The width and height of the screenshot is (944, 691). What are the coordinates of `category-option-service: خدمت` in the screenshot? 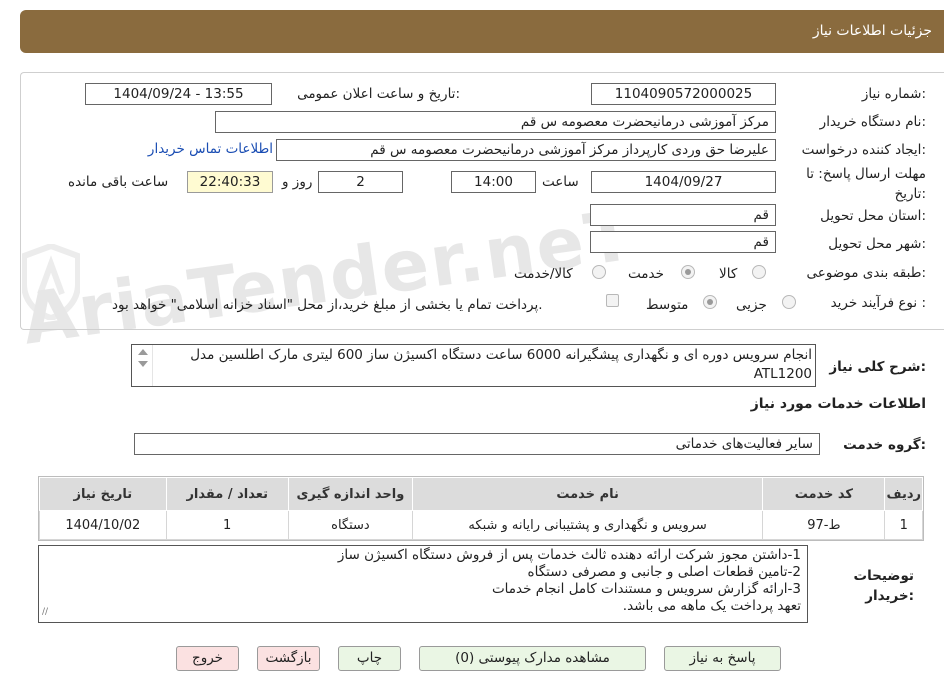 It's located at (646, 274).